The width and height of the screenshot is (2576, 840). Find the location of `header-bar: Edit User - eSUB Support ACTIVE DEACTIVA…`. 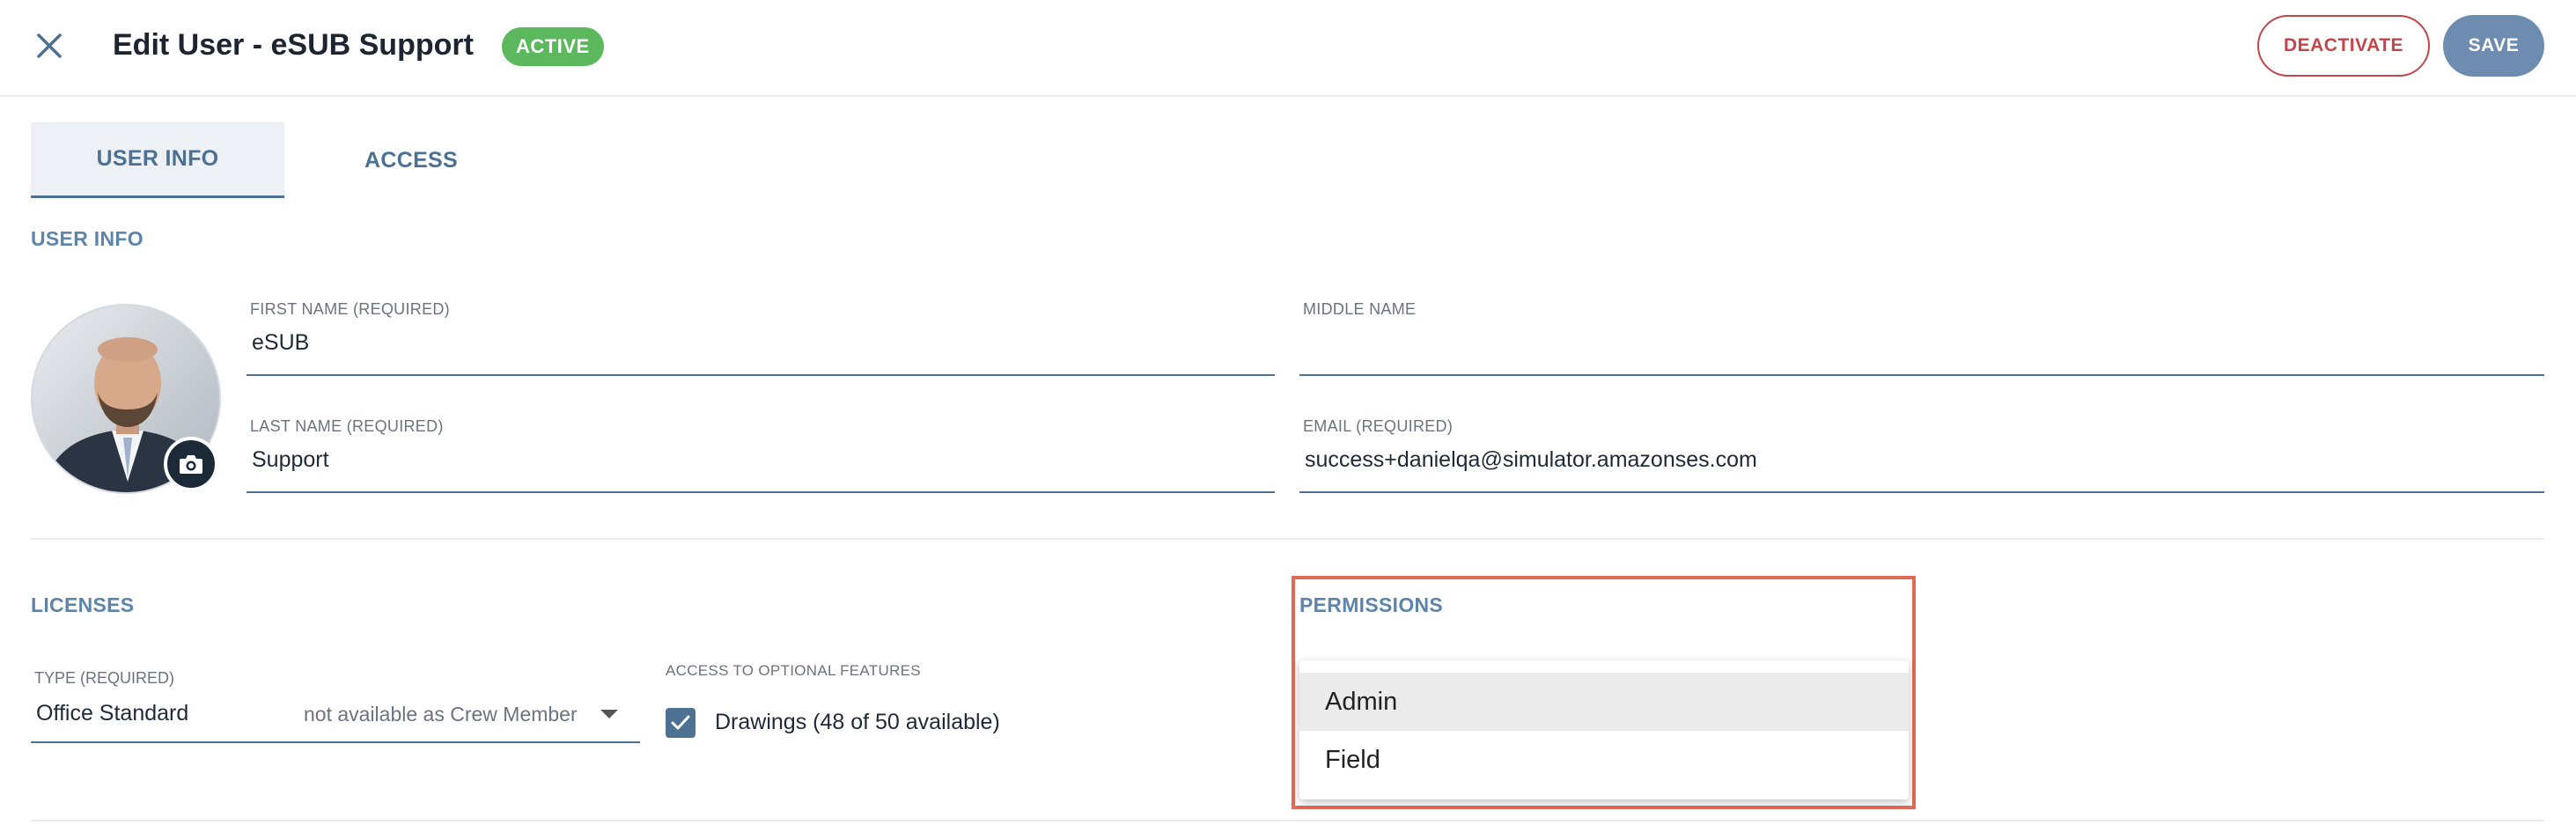

header-bar: Edit User - eSUB Support ACTIVE DEACTIVA… is located at coordinates (1288, 48).